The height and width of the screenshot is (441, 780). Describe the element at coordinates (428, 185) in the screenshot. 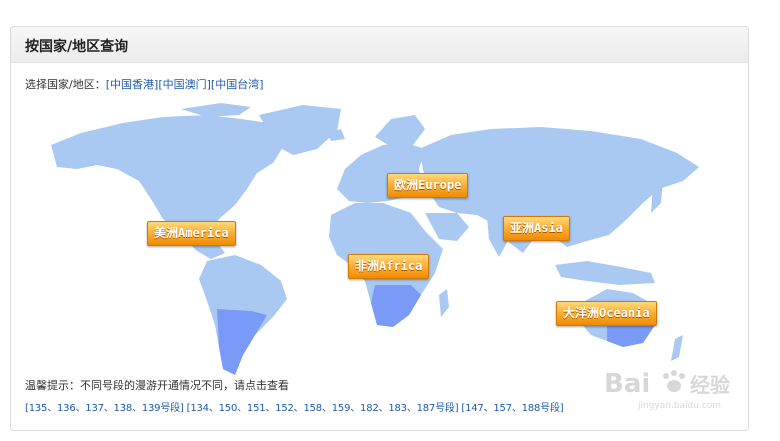

I see `continent-button-europe: 欧洲Europe` at that location.